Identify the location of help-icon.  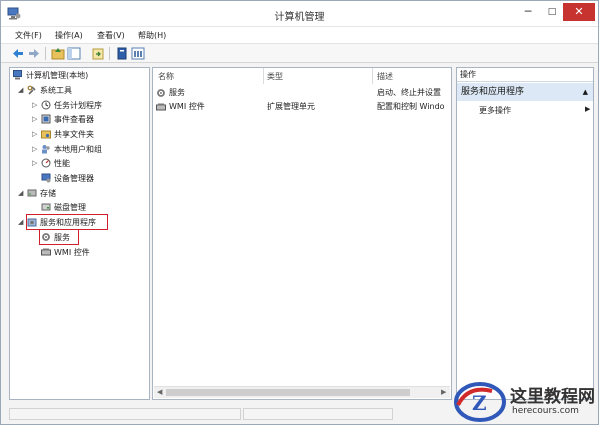
(122, 53).